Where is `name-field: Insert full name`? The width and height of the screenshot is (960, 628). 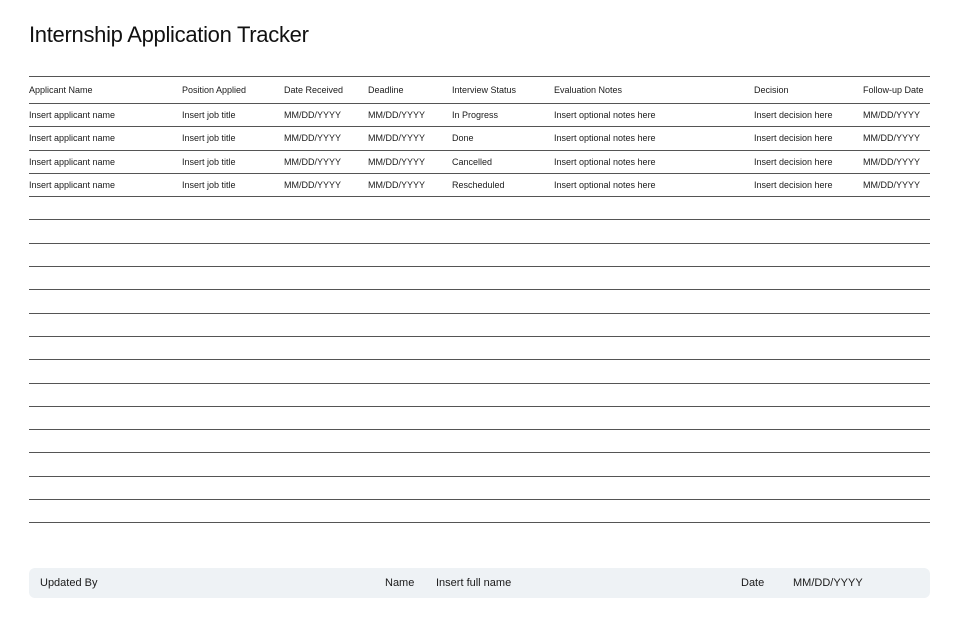
name-field: Insert full name is located at coordinates (473, 583).